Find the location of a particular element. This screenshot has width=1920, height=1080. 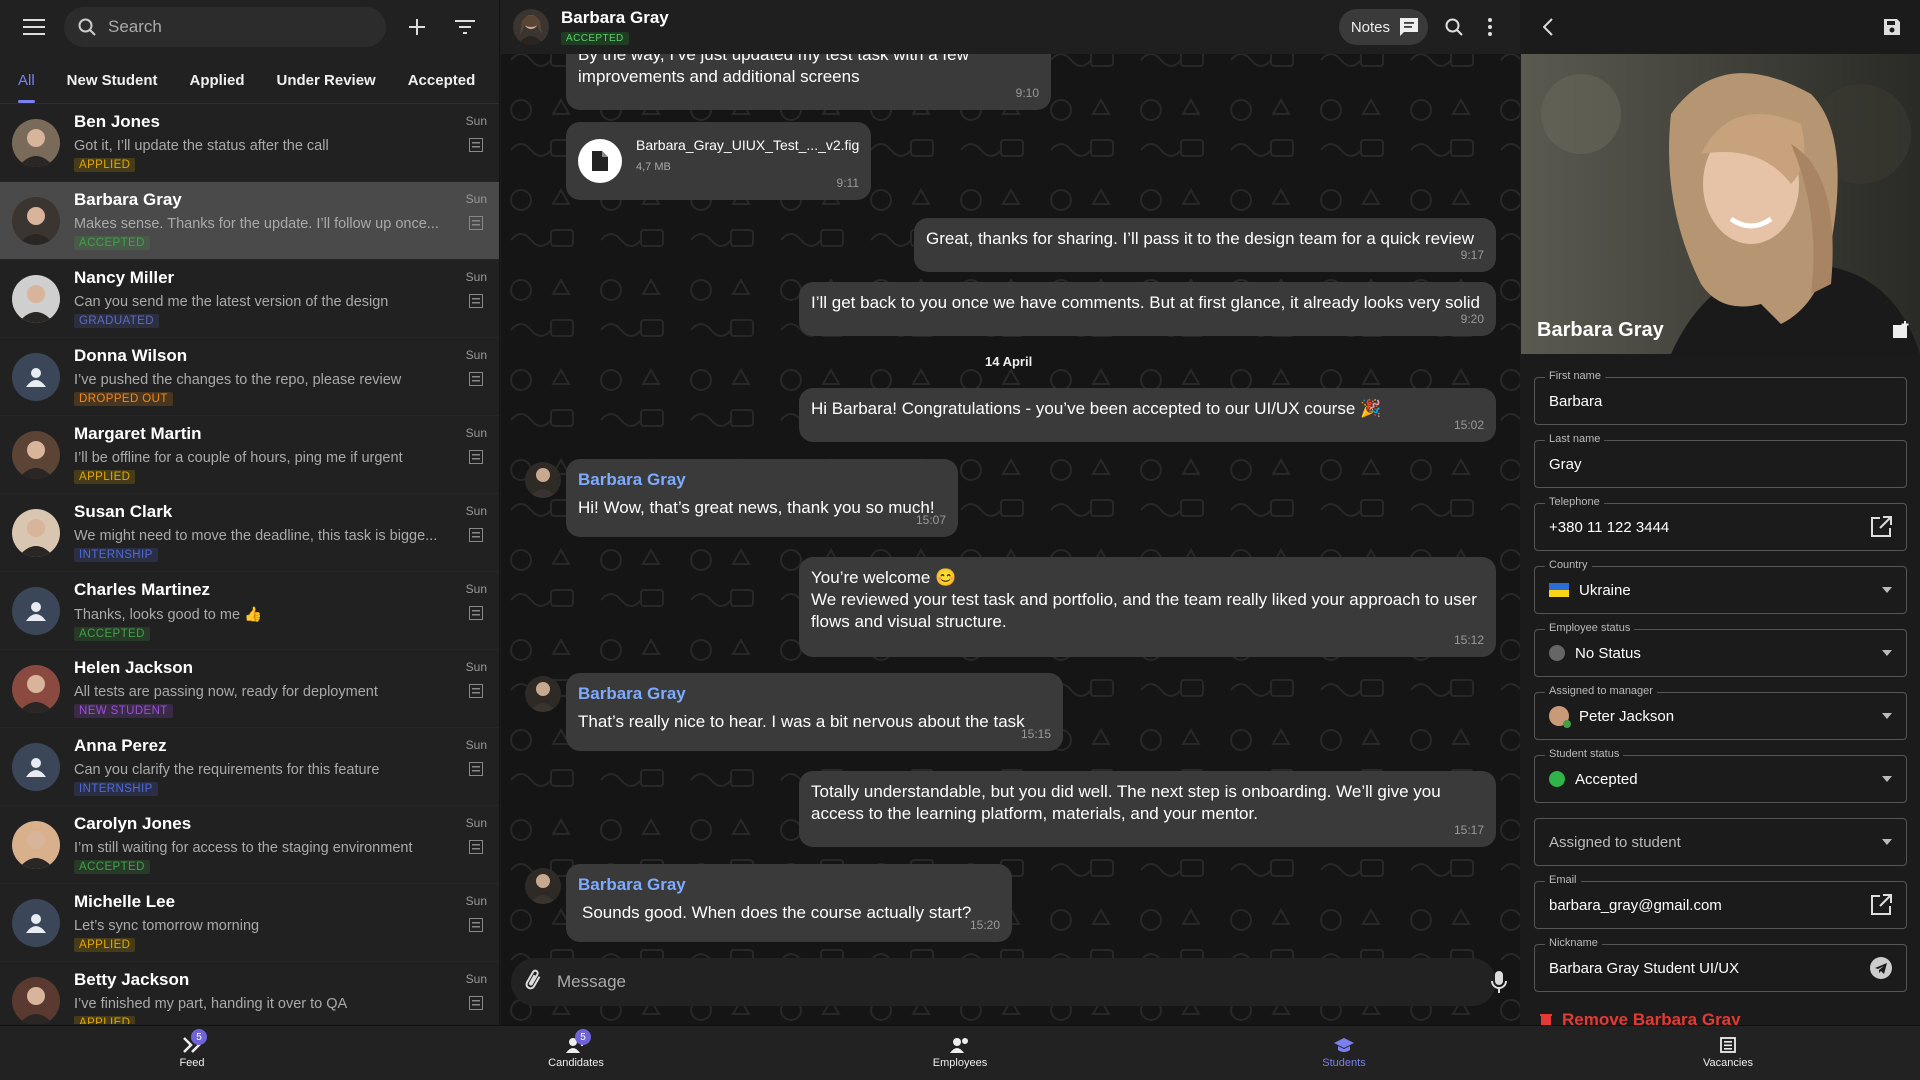

conversation-time: Sun is located at coordinates (476, 589).